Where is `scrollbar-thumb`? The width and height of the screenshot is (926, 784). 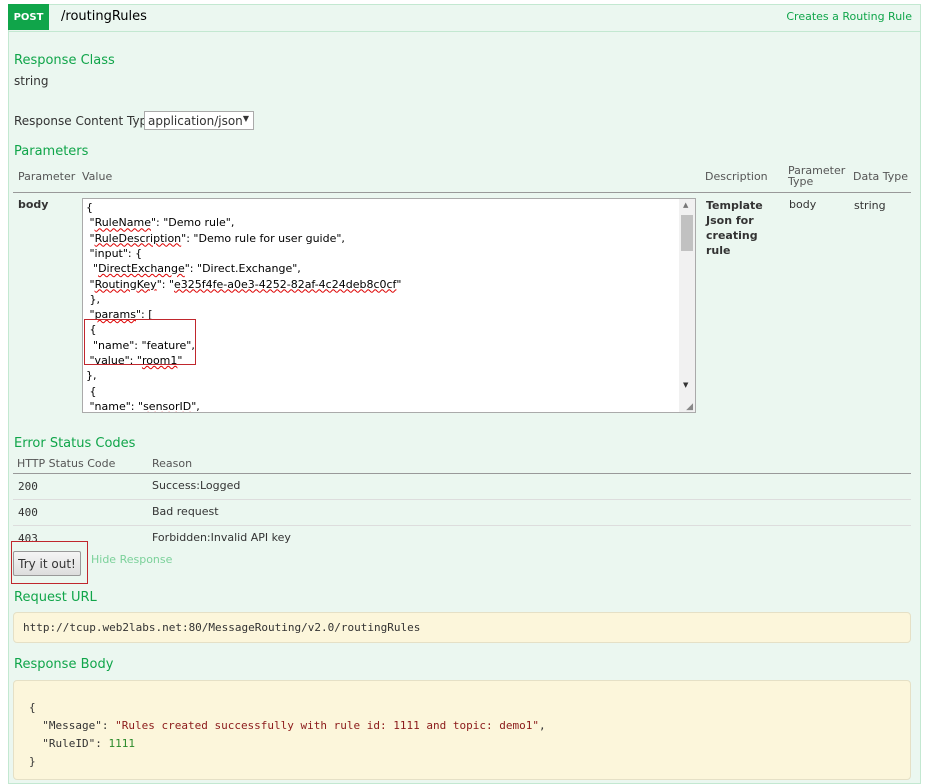
scrollbar-thumb is located at coordinates (687, 233).